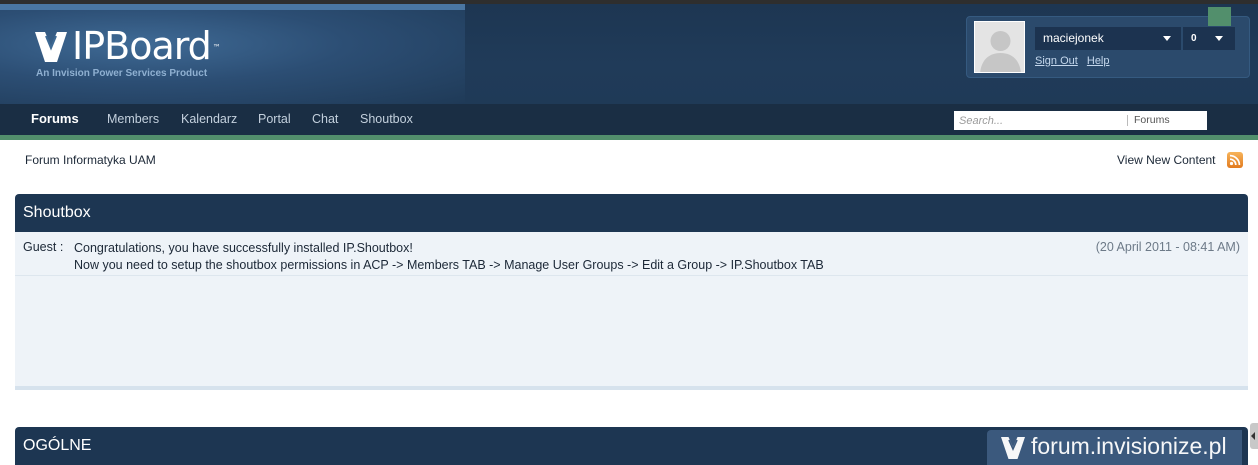 The height and width of the screenshot is (465, 1258). I want to click on notifications-dropdown: 0, so click(1209, 38).